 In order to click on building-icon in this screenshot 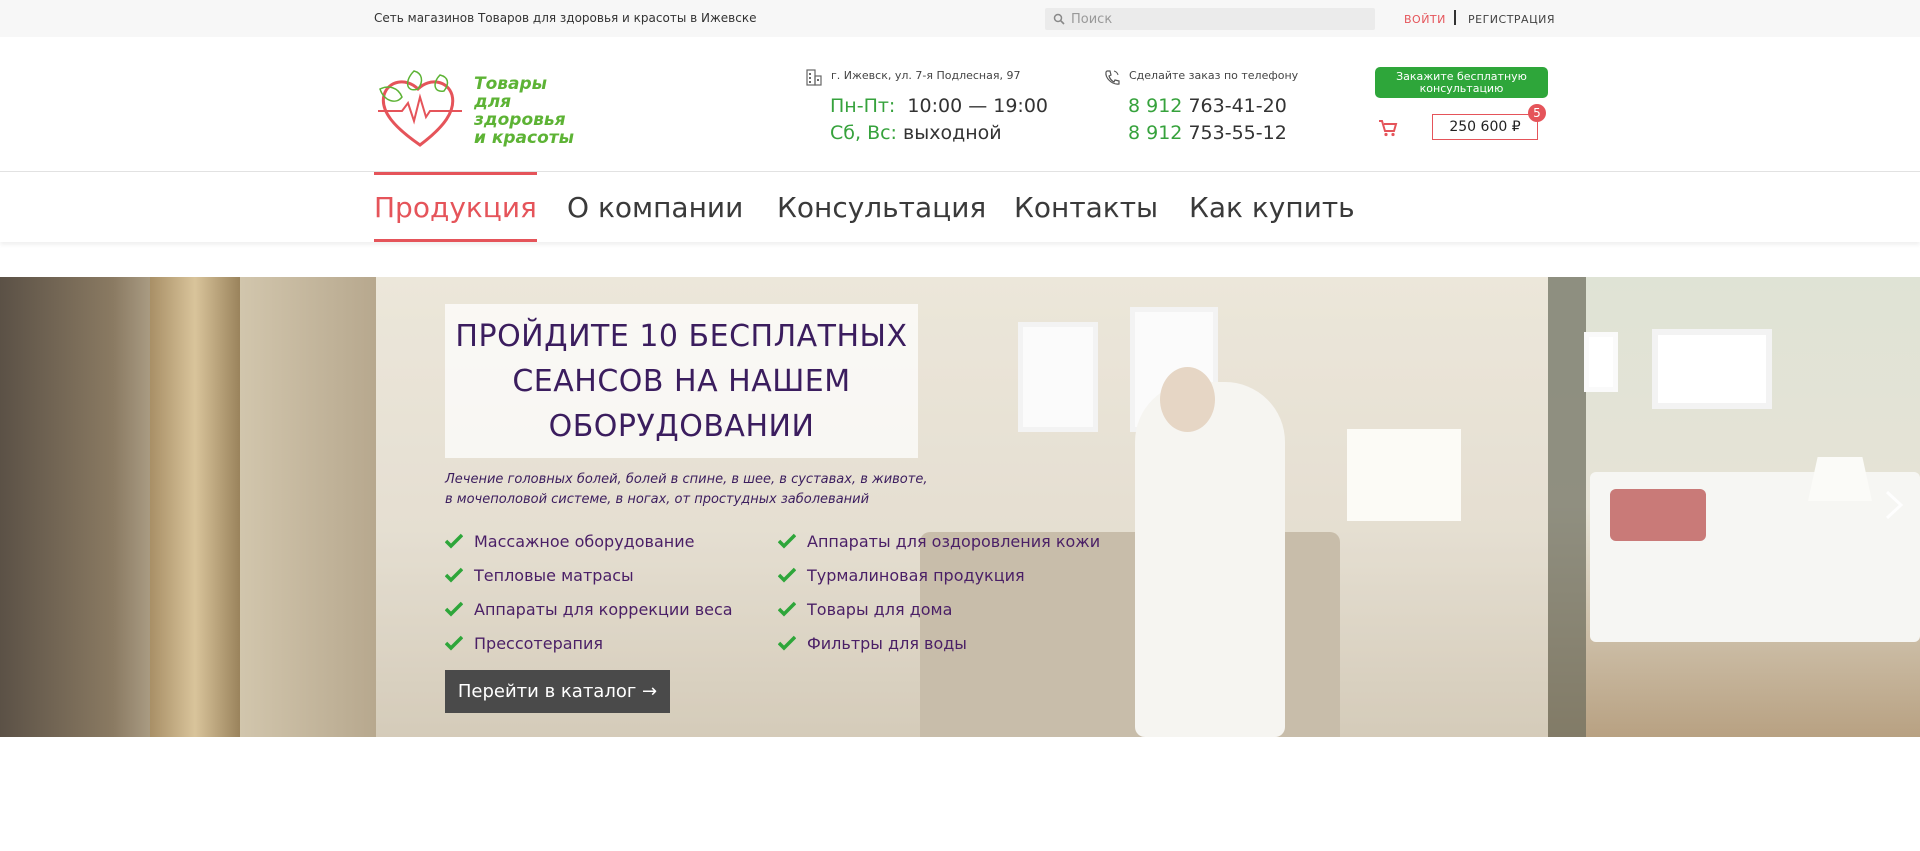, I will do `click(814, 77)`.